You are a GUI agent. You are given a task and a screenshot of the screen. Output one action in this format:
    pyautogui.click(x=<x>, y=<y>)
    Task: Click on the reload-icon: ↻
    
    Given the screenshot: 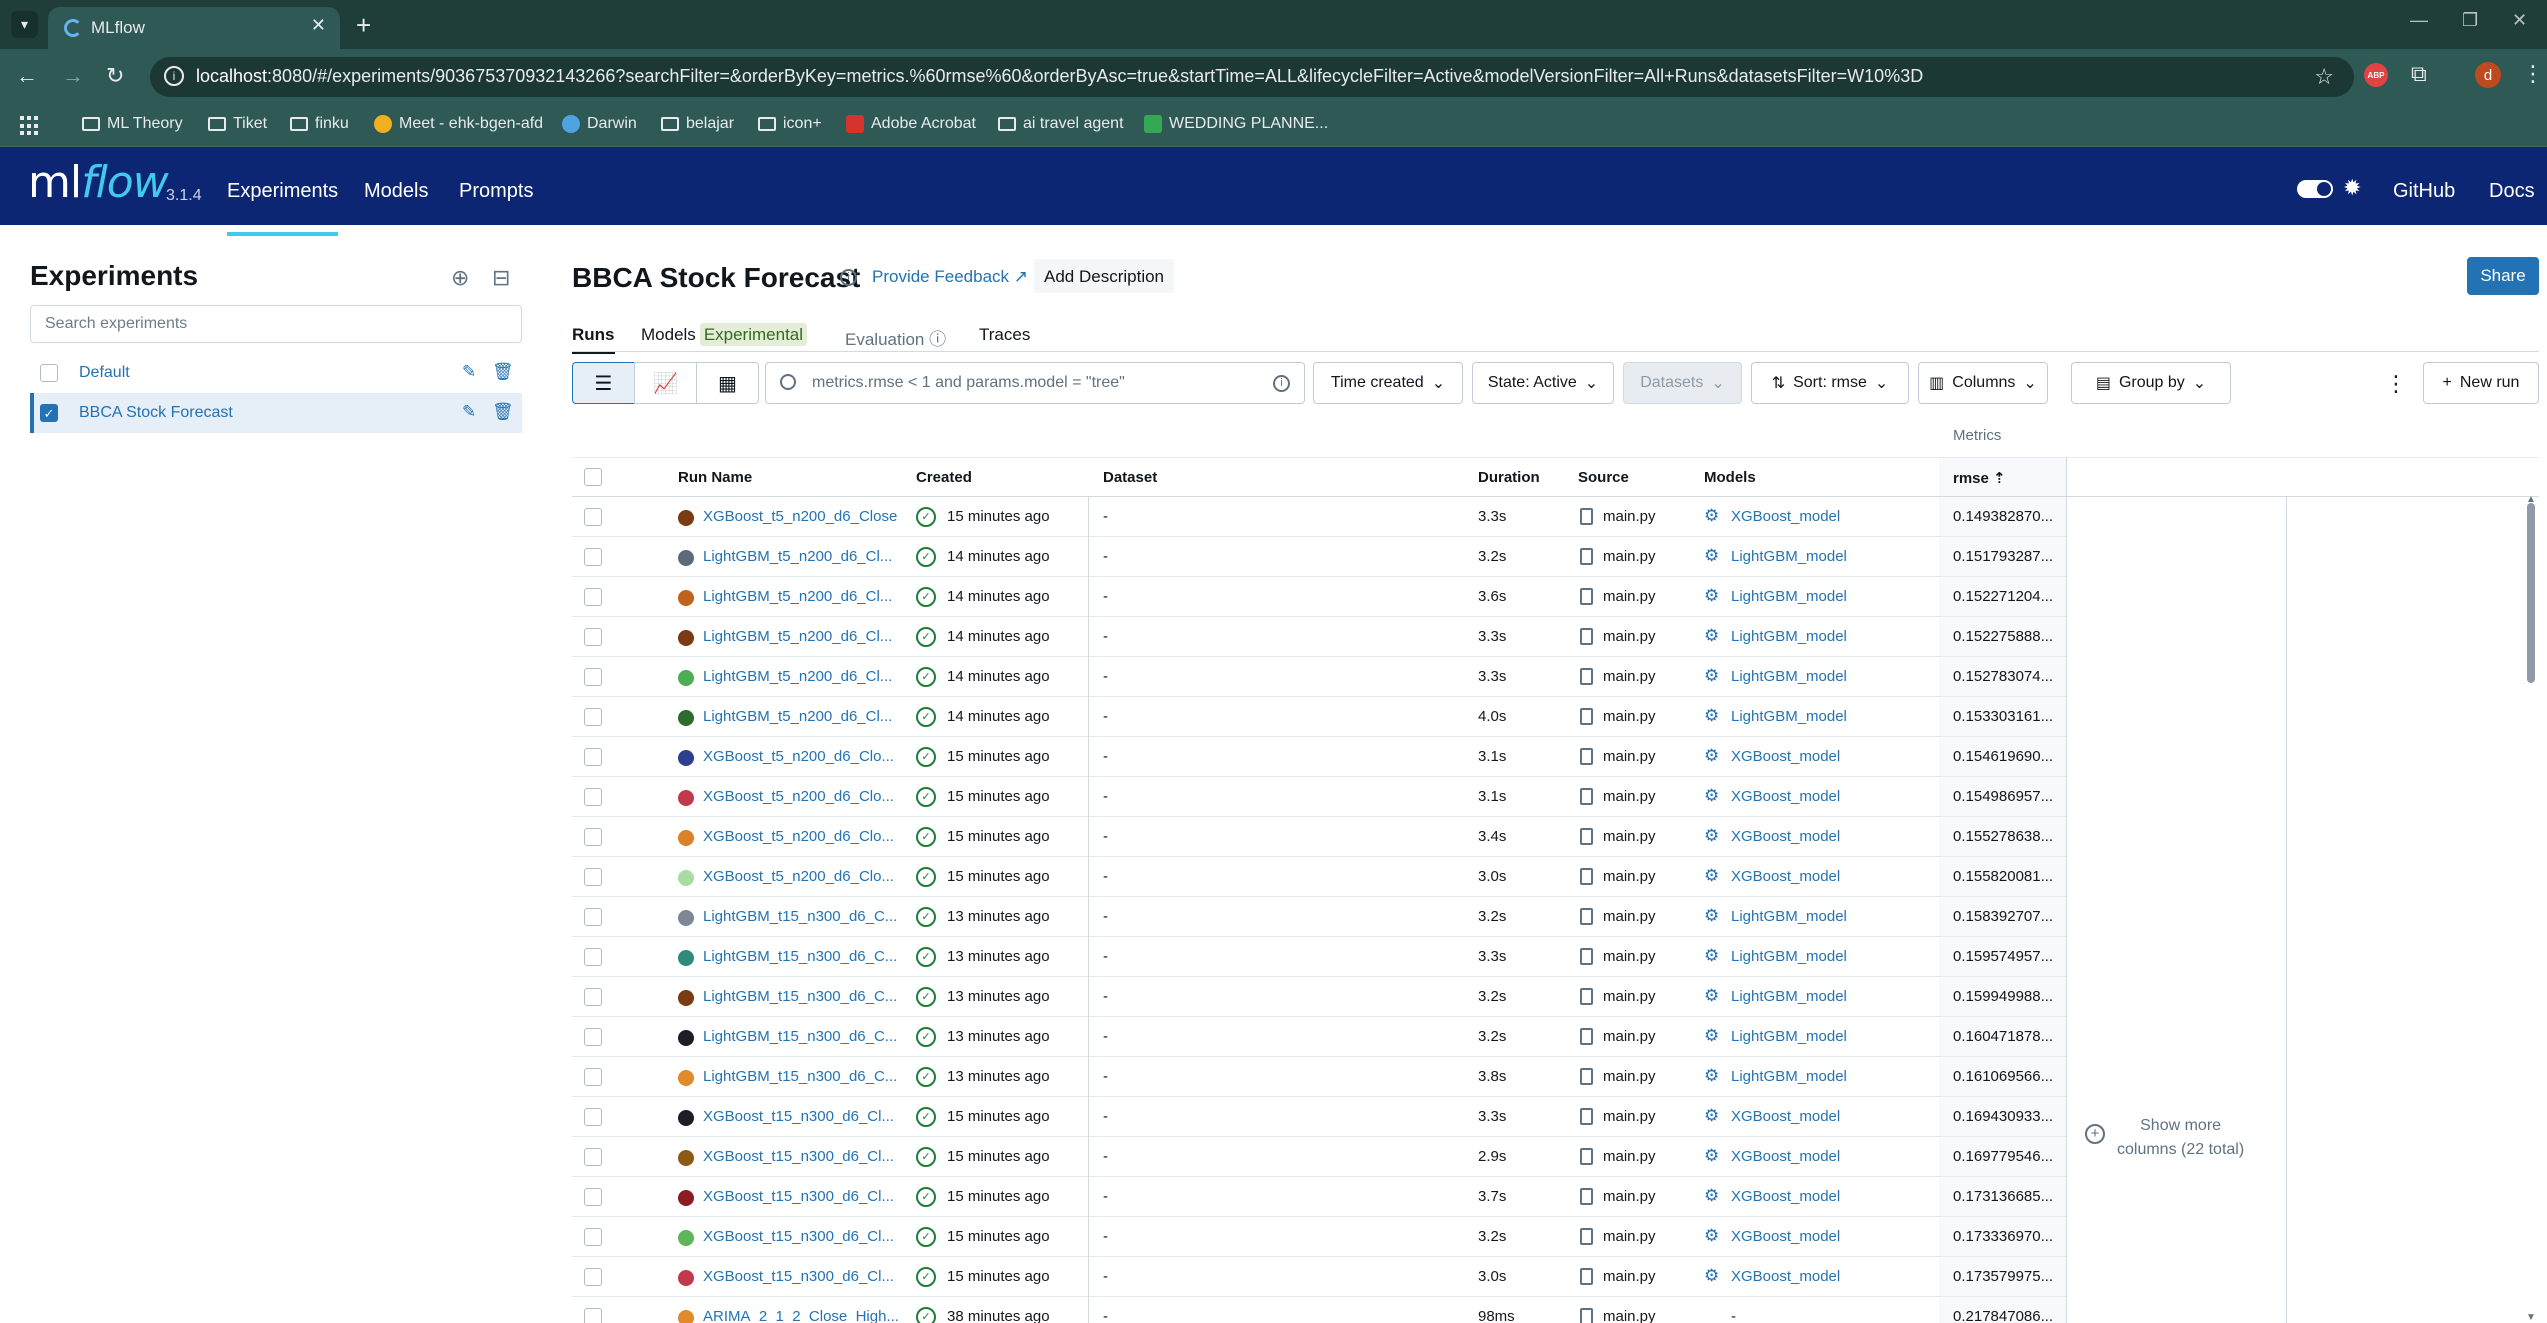 What is the action you would take?
    pyautogui.click(x=115, y=76)
    